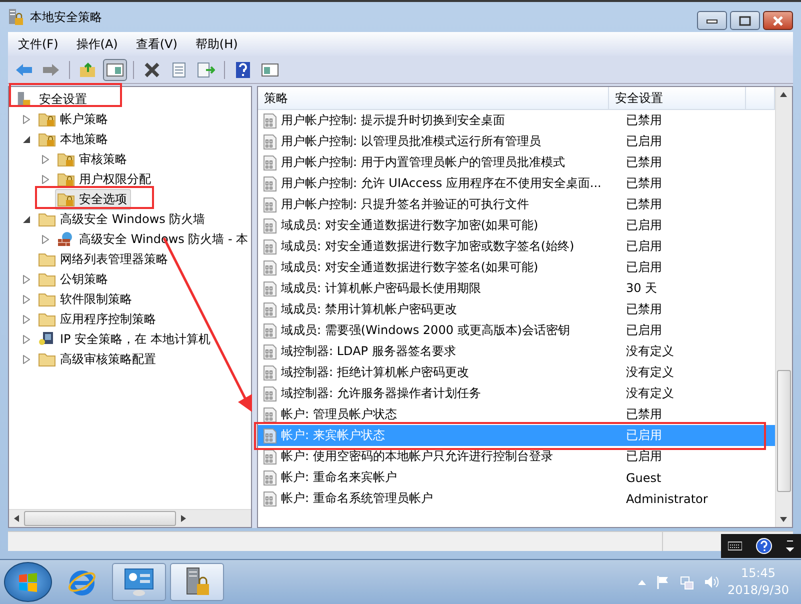 Image resolution: width=801 pixels, height=604 pixels. Describe the element at coordinates (104, 259) in the screenshot. I see `tree-item: 网络列表管理器策略` at that location.